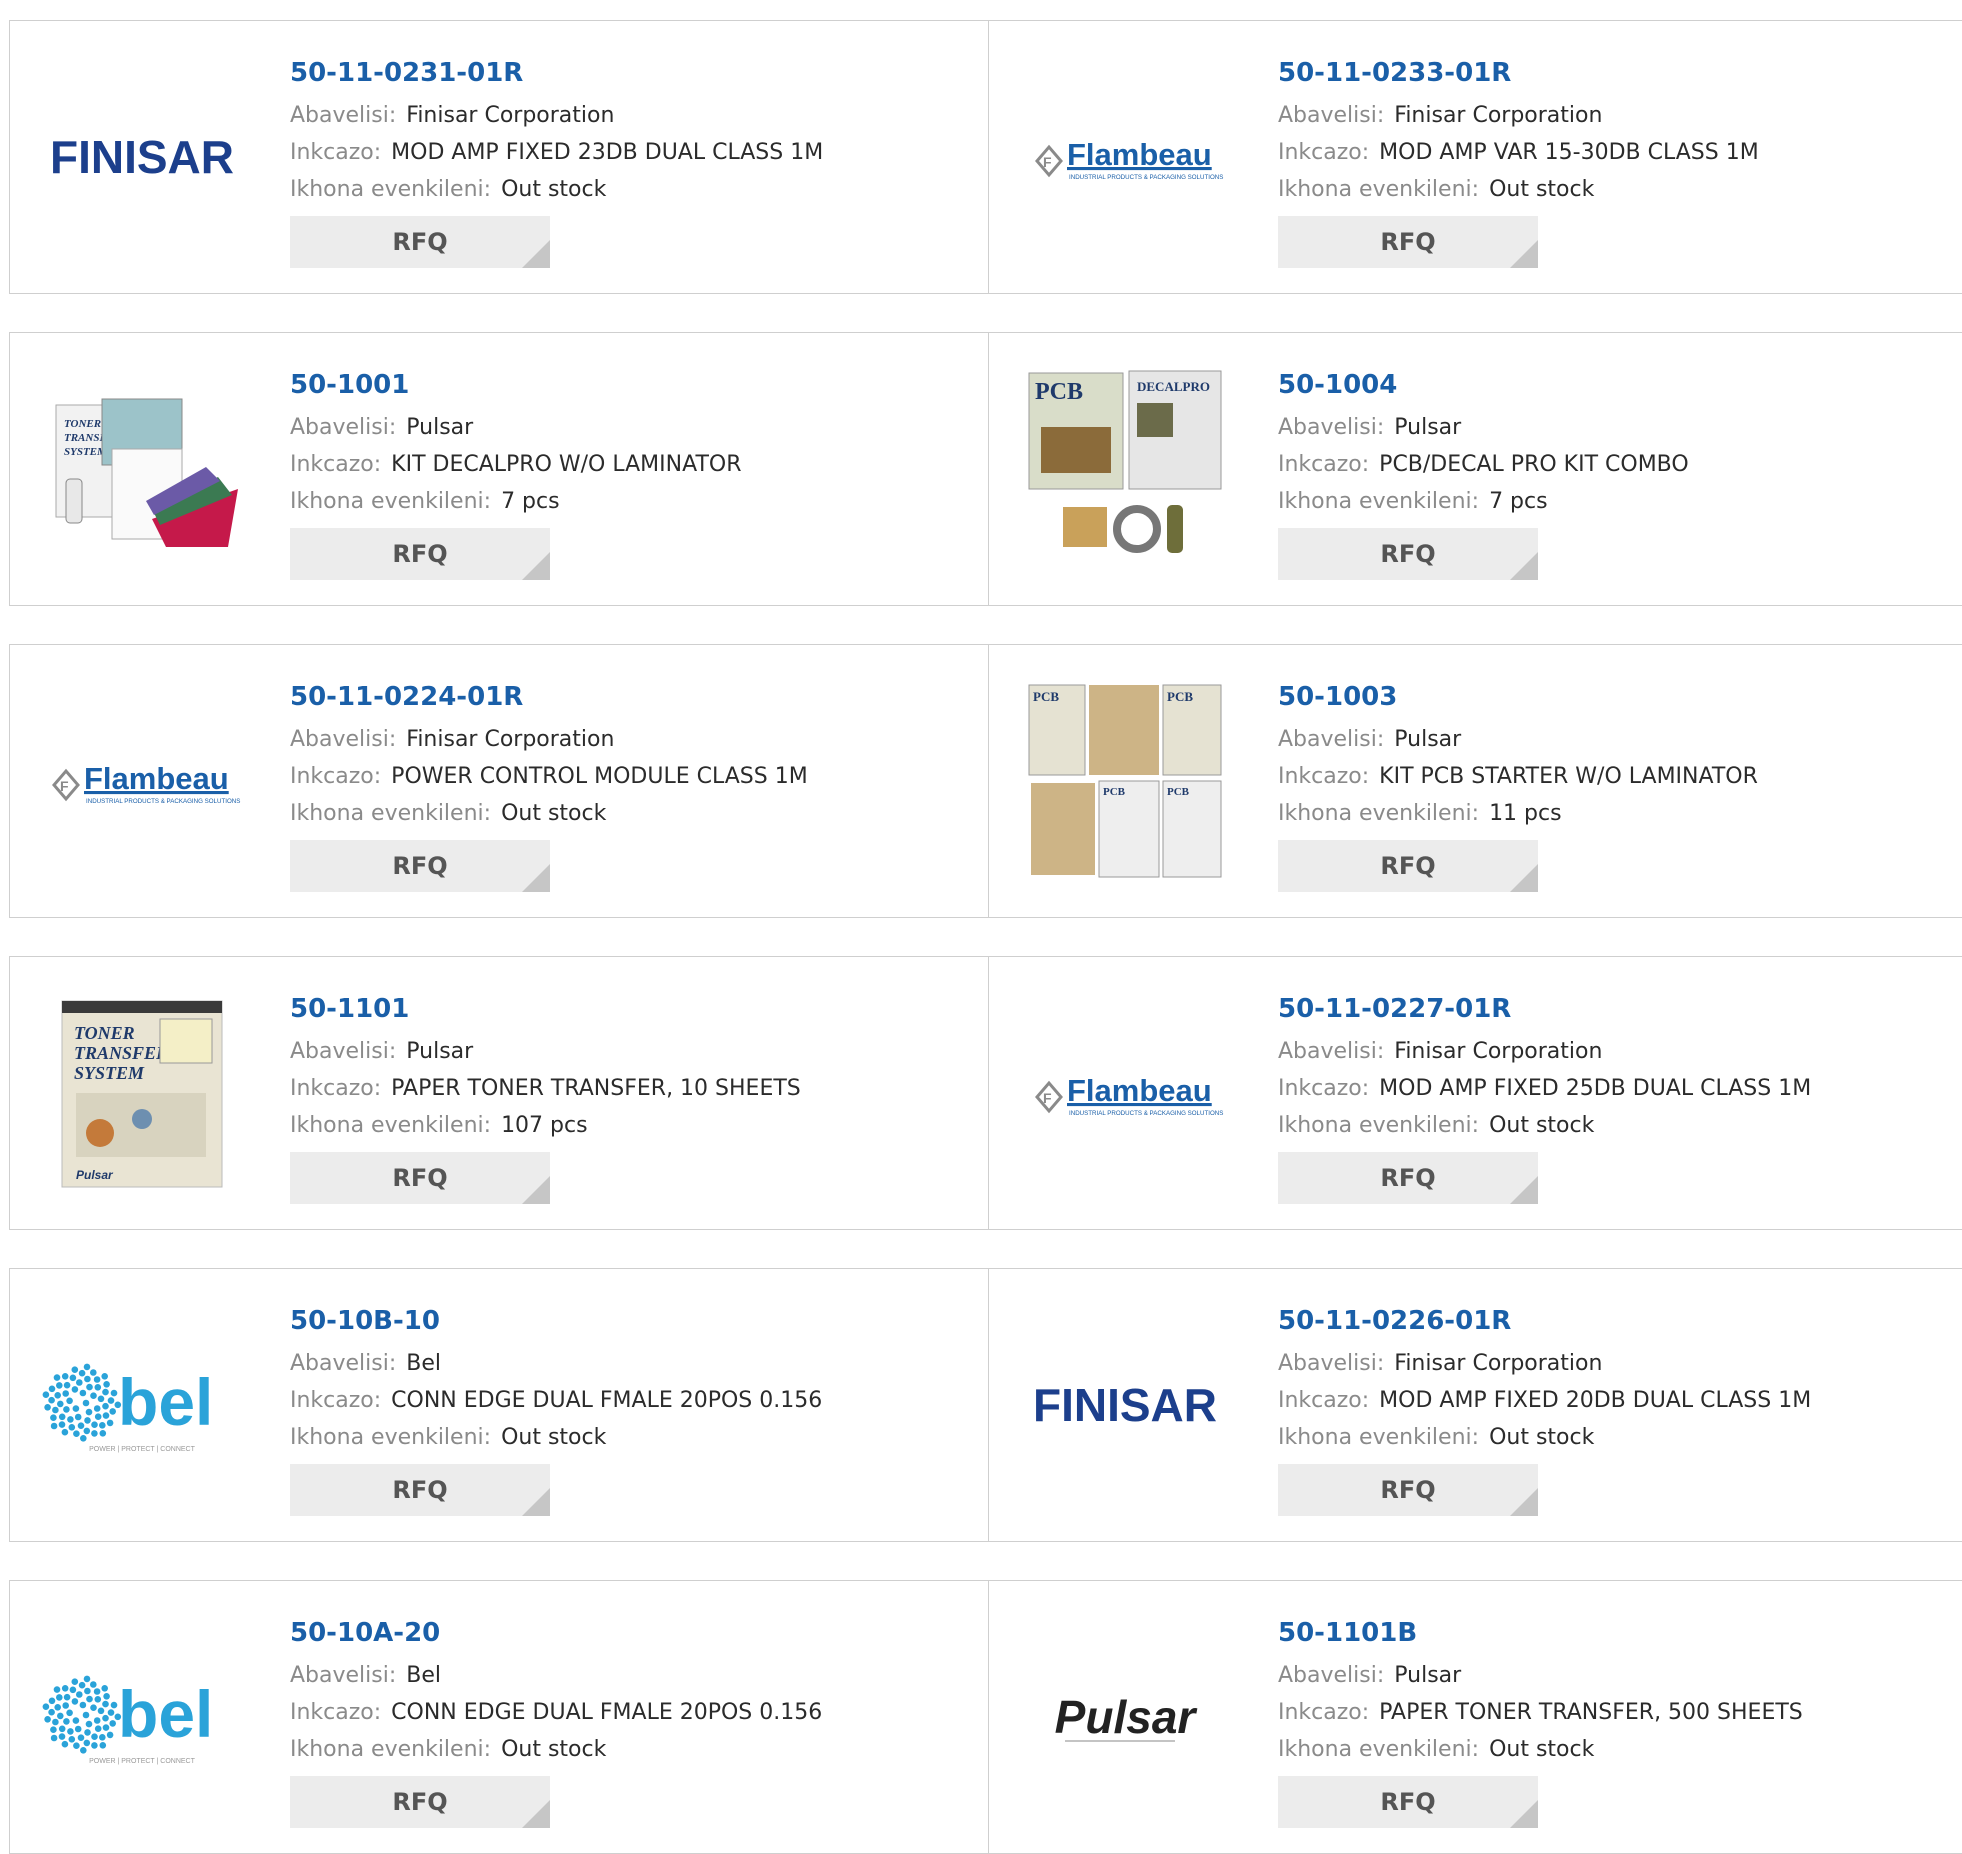 Image resolution: width=1962 pixels, height=1854 pixels. Describe the element at coordinates (1544, 1088) in the screenshot. I see `description-line: Inkcazo: MOD AMP FIXED 25DB DUAL CLASS 1M` at that location.